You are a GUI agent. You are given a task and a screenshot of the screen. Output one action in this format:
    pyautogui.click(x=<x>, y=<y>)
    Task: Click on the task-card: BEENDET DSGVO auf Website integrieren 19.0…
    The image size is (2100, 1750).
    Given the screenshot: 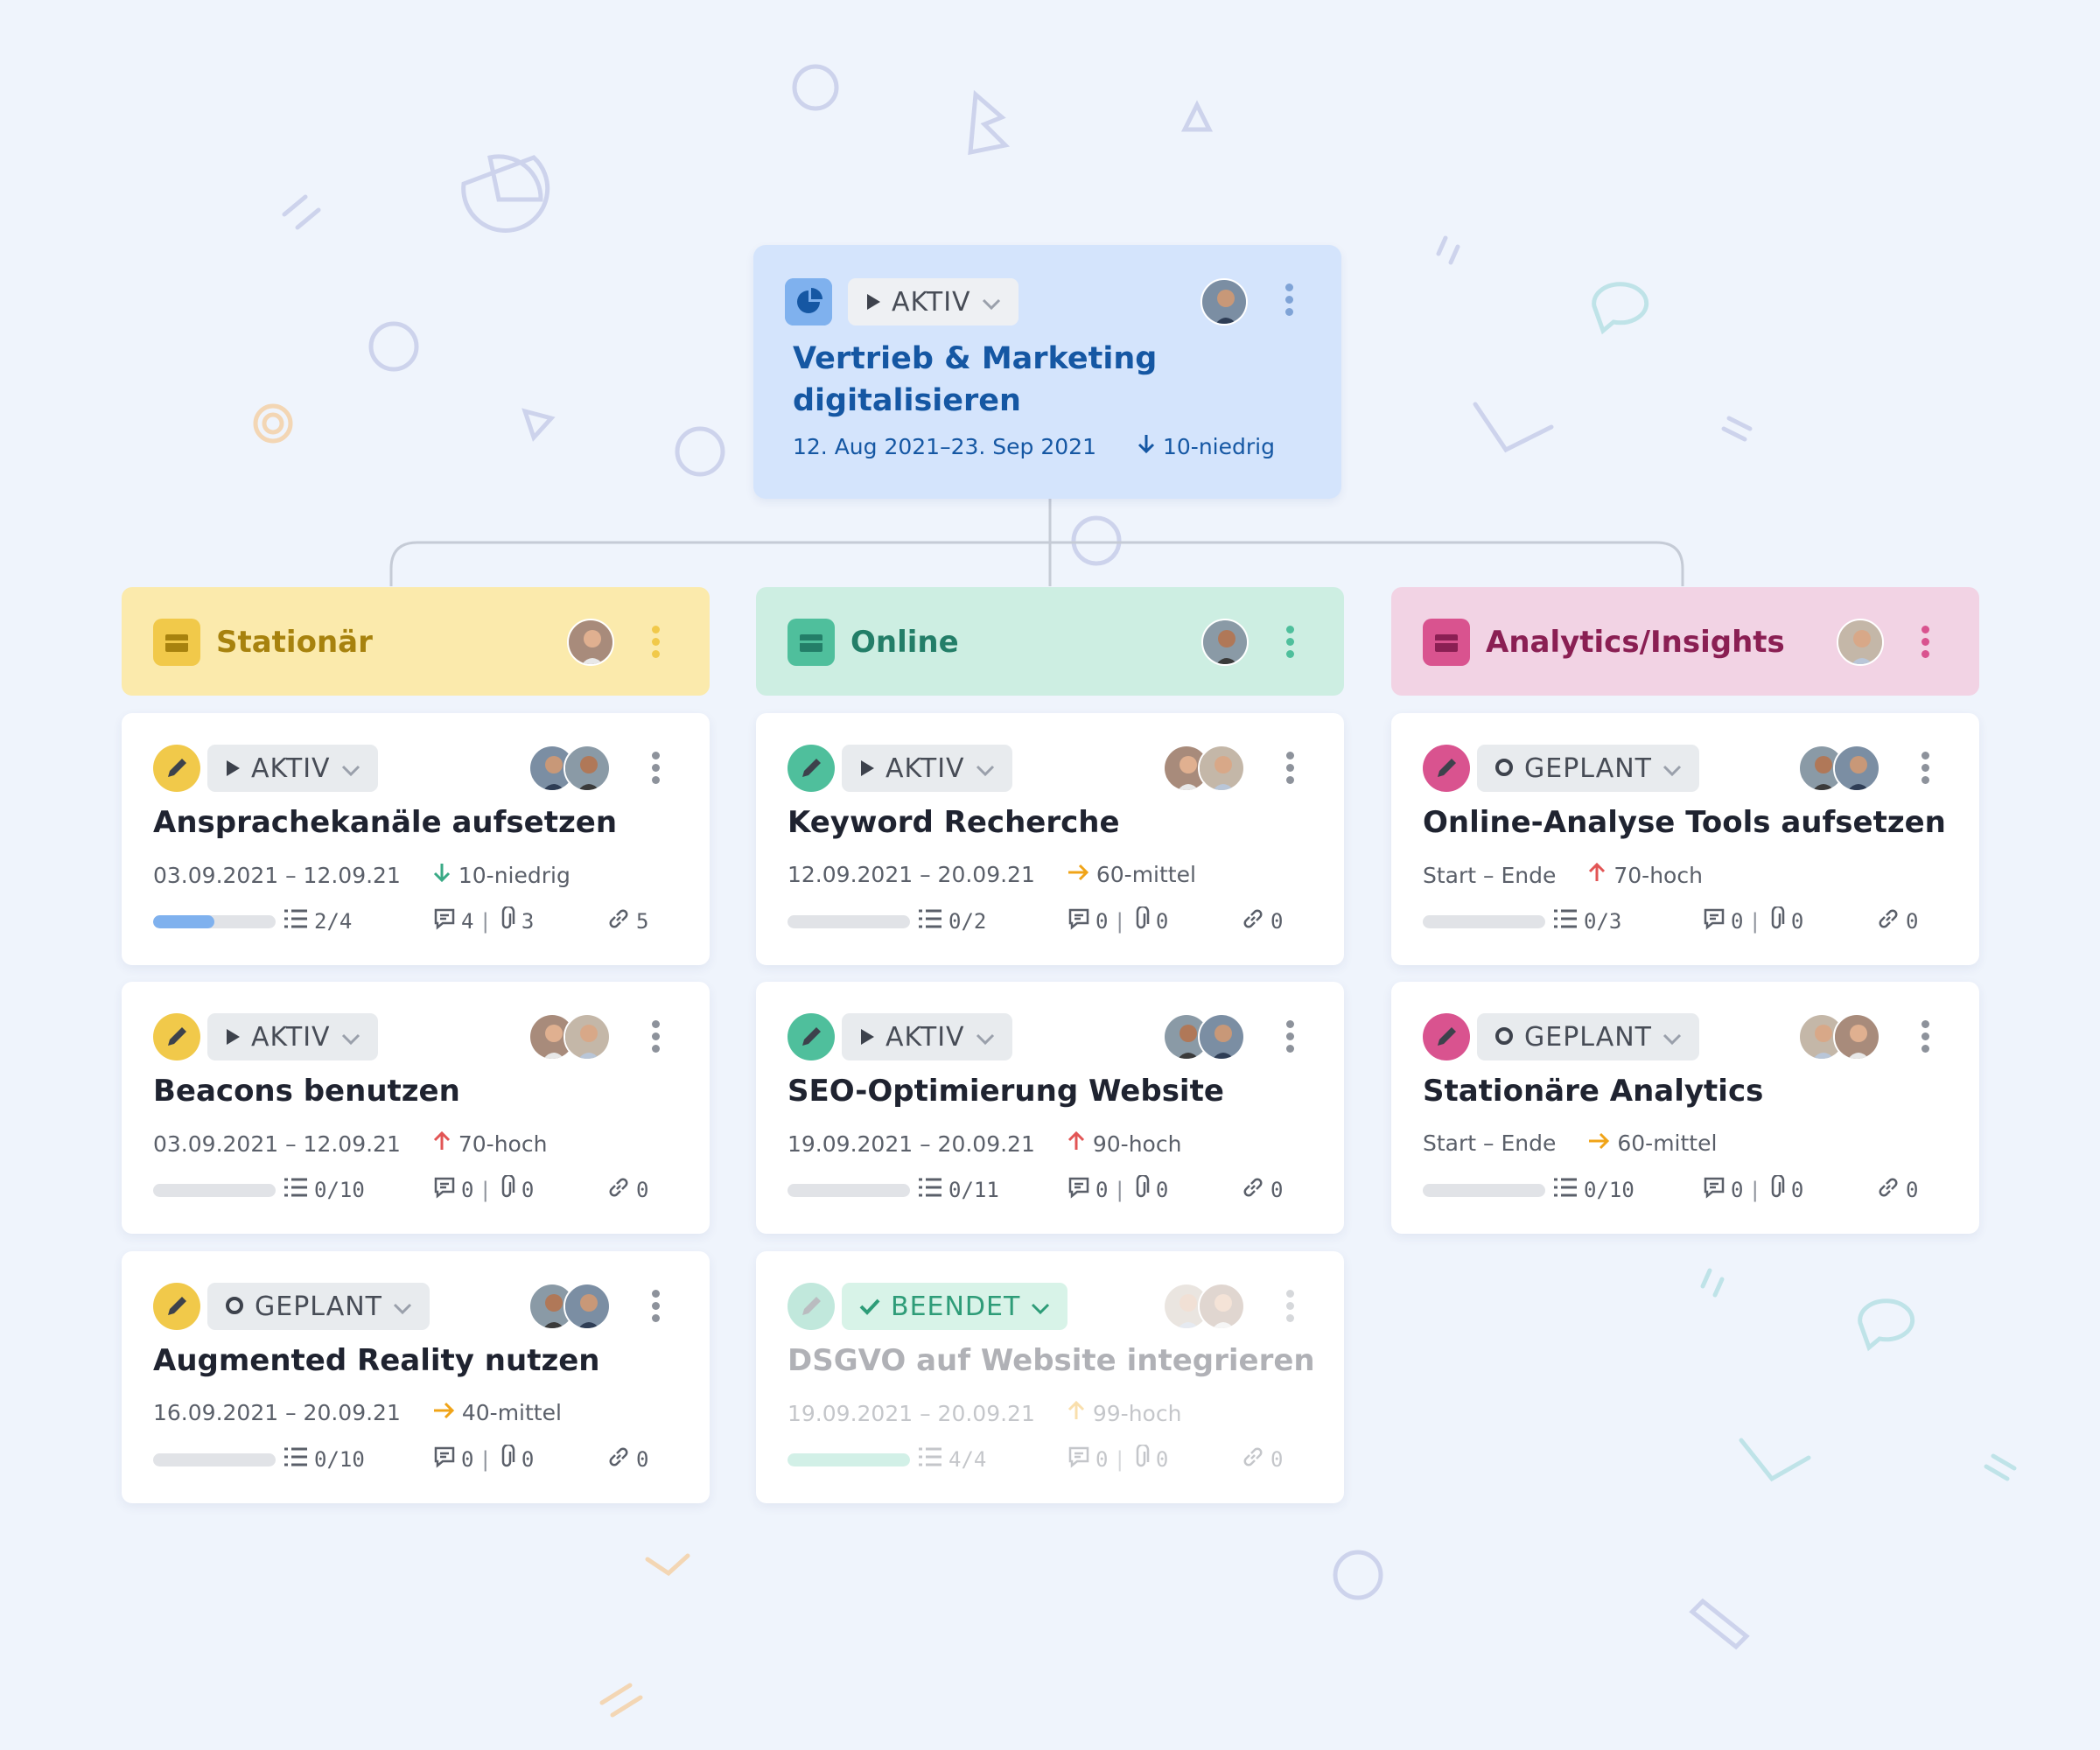 What is the action you would take?
    pyautogui.click(x=1050, y=1377)
    